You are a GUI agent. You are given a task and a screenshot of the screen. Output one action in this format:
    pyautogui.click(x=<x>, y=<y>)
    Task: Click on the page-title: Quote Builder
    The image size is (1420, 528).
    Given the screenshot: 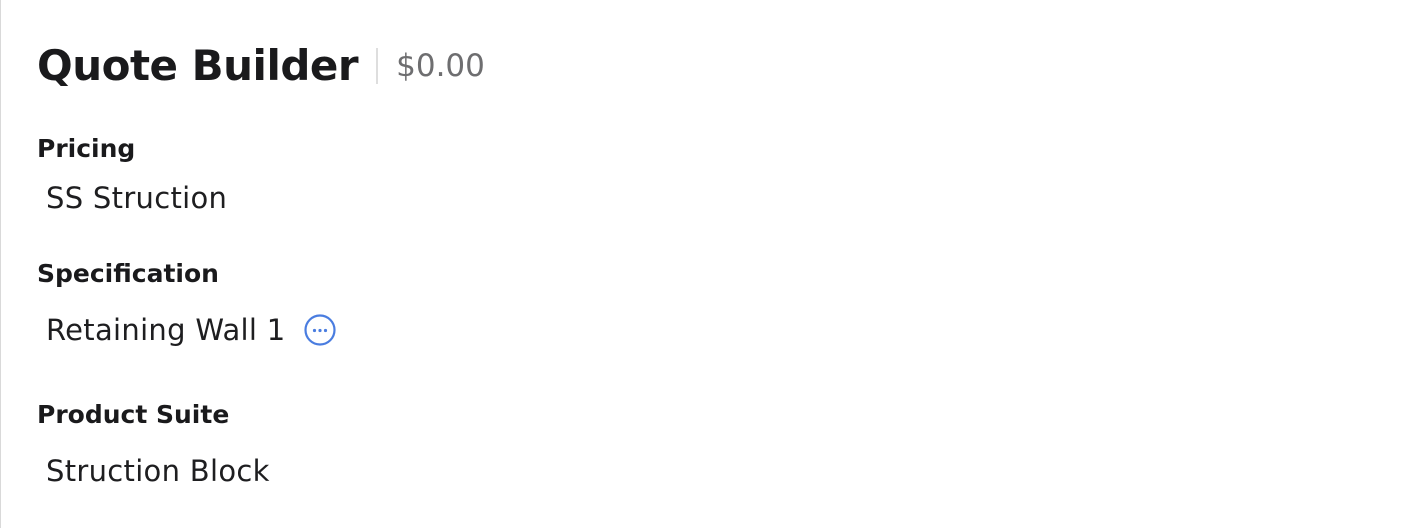 What is the action you would take?
    pyautogui.click(x=198, y=65)
    